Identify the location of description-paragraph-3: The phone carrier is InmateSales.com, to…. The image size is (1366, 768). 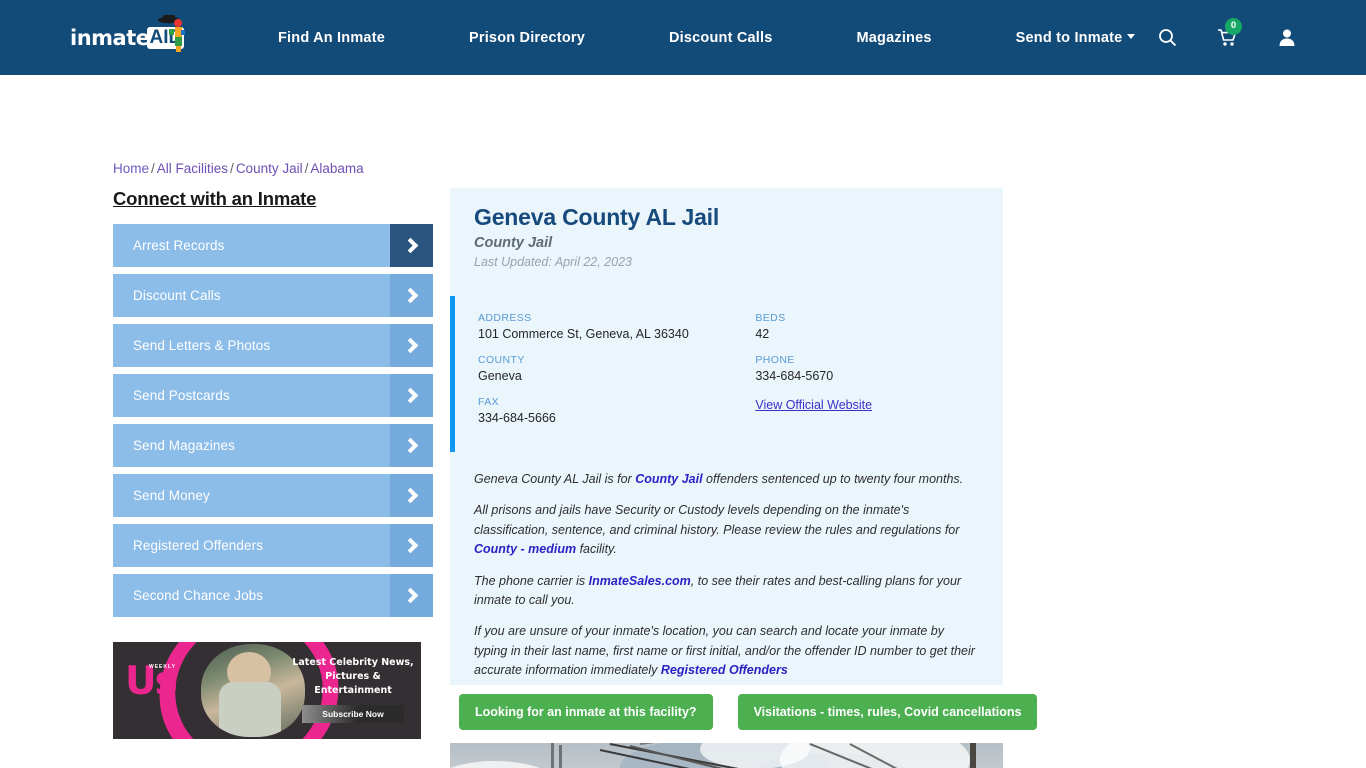
(726, 591).